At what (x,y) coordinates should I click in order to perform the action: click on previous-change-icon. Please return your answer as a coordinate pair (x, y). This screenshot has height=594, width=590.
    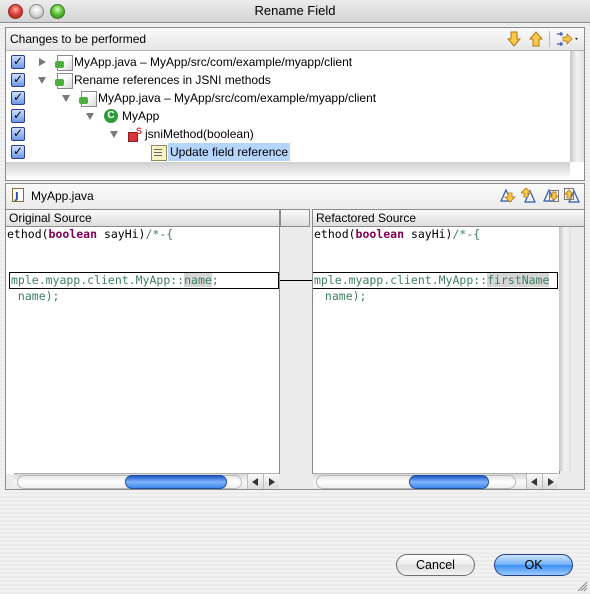
    Looking at the image, I should click on (572, 195).